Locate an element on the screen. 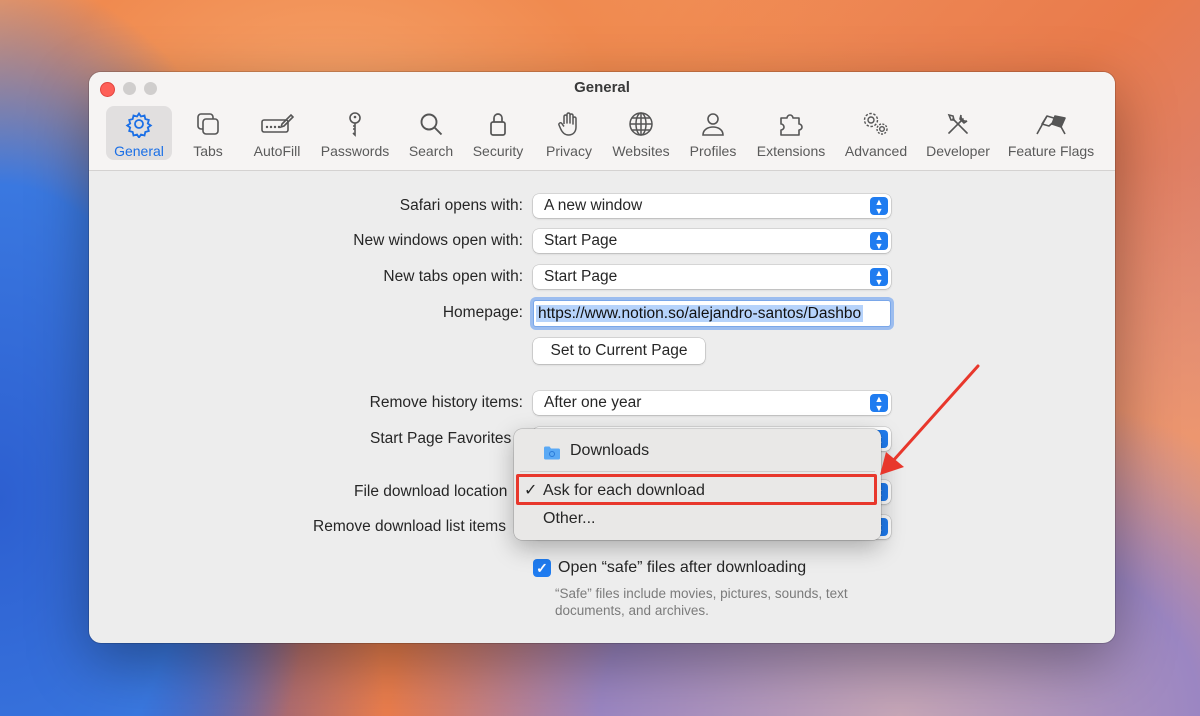 This screenshot has width=1200, height=716. tab-websites: Websites is located at coordinates (641, 133).